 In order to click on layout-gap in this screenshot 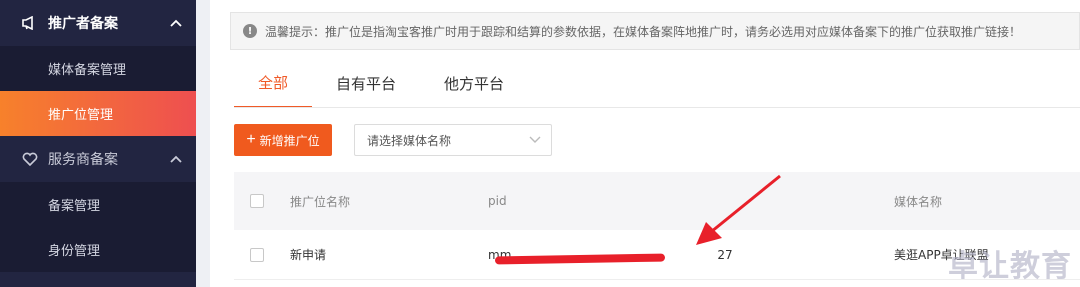, I will do `click(203, 143)`.